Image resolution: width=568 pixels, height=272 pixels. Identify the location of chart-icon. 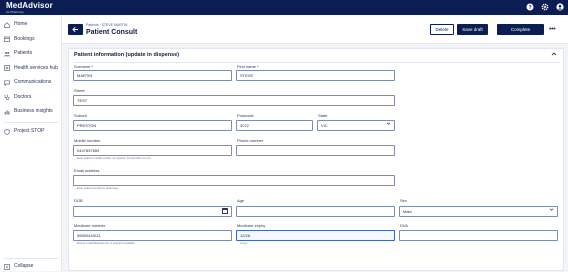
(7, 112).